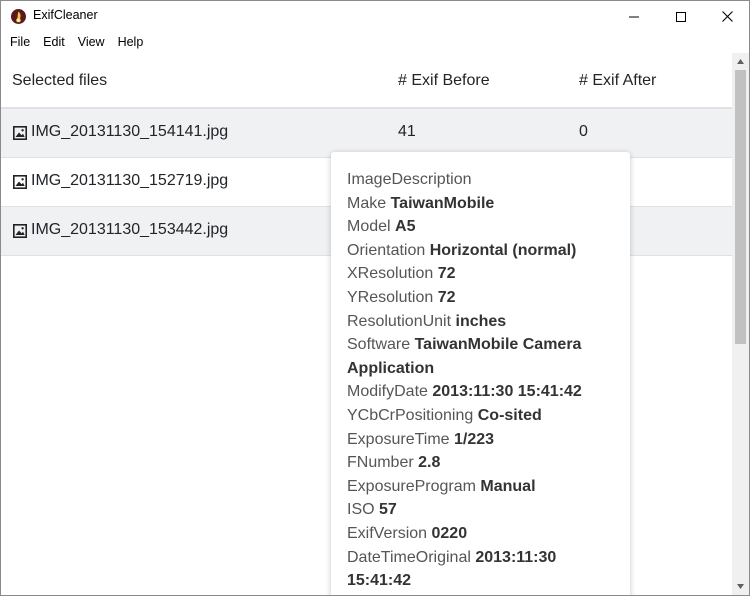 The width and height of the screenshot is (750, 596). What do you see at coordinates (20, 43) in the screenshot?
I see `menu-file: File` at bounding box center [20, 43].